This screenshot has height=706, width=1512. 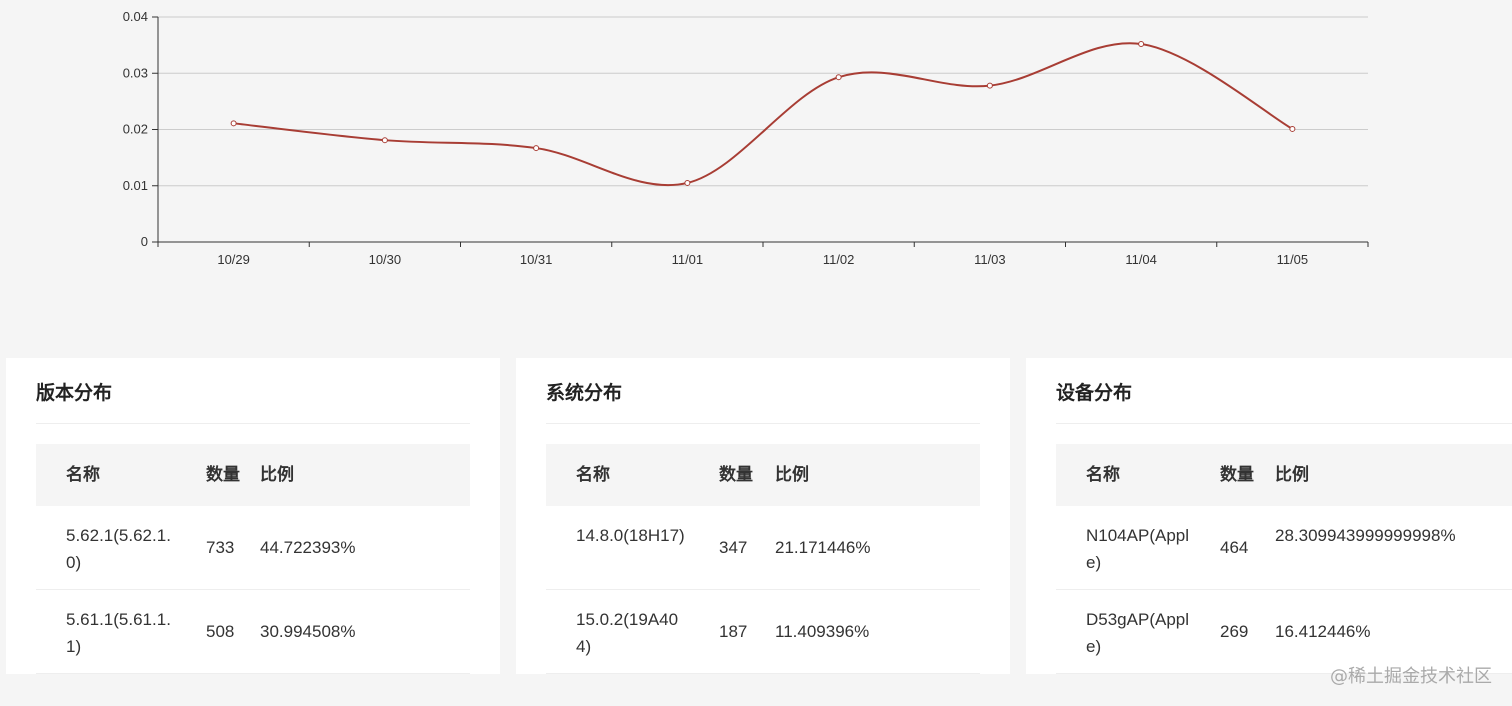 I want to click on table-row: 14.8.0(18H17) 347 21.171446%, so click(x=763, y=548).